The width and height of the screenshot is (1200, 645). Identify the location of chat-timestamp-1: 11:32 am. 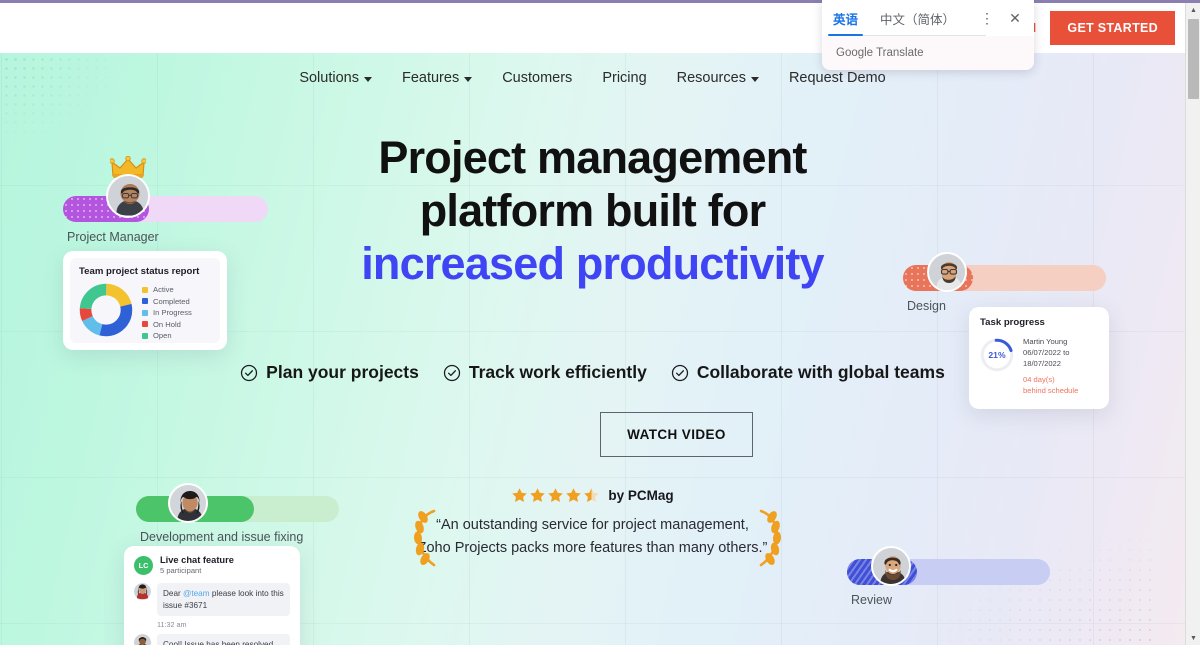
(172, 624).